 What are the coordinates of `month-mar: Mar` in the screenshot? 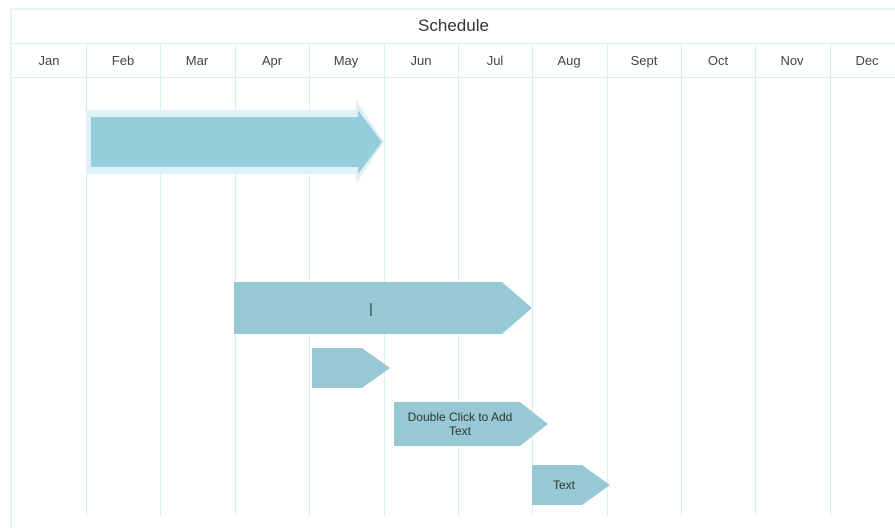 It's located at (197, 60).